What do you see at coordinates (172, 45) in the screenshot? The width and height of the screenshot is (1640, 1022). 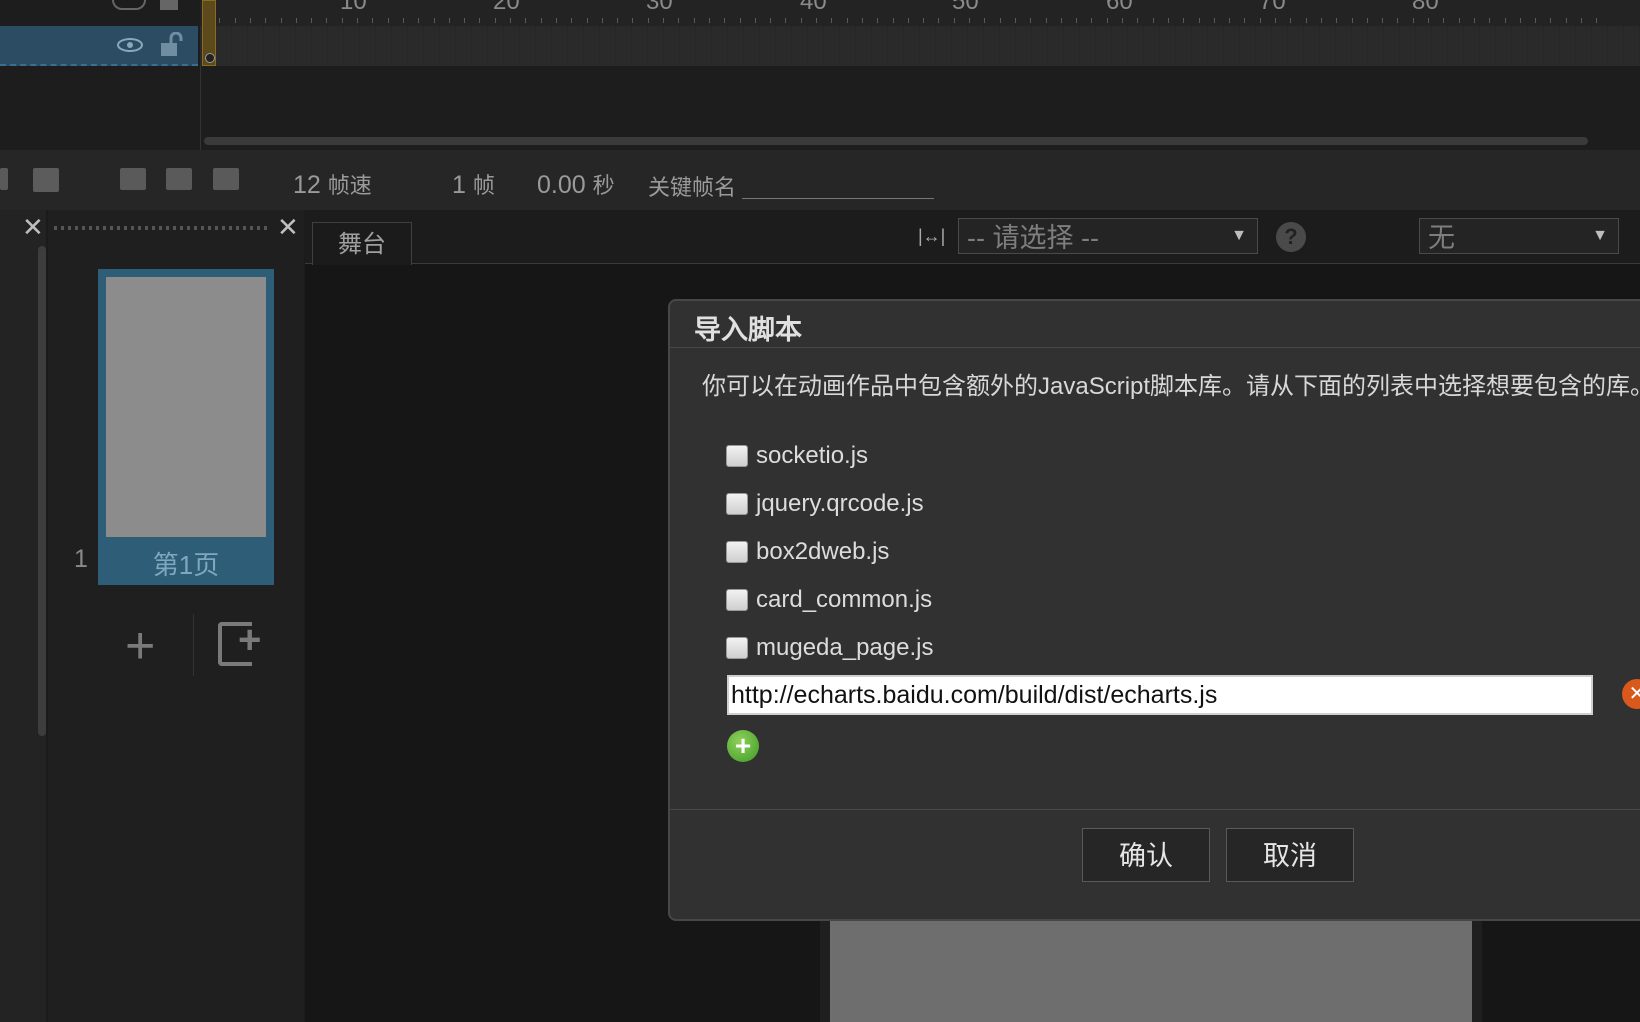 I see `unlock-icon` at bounding box center [172, 45].